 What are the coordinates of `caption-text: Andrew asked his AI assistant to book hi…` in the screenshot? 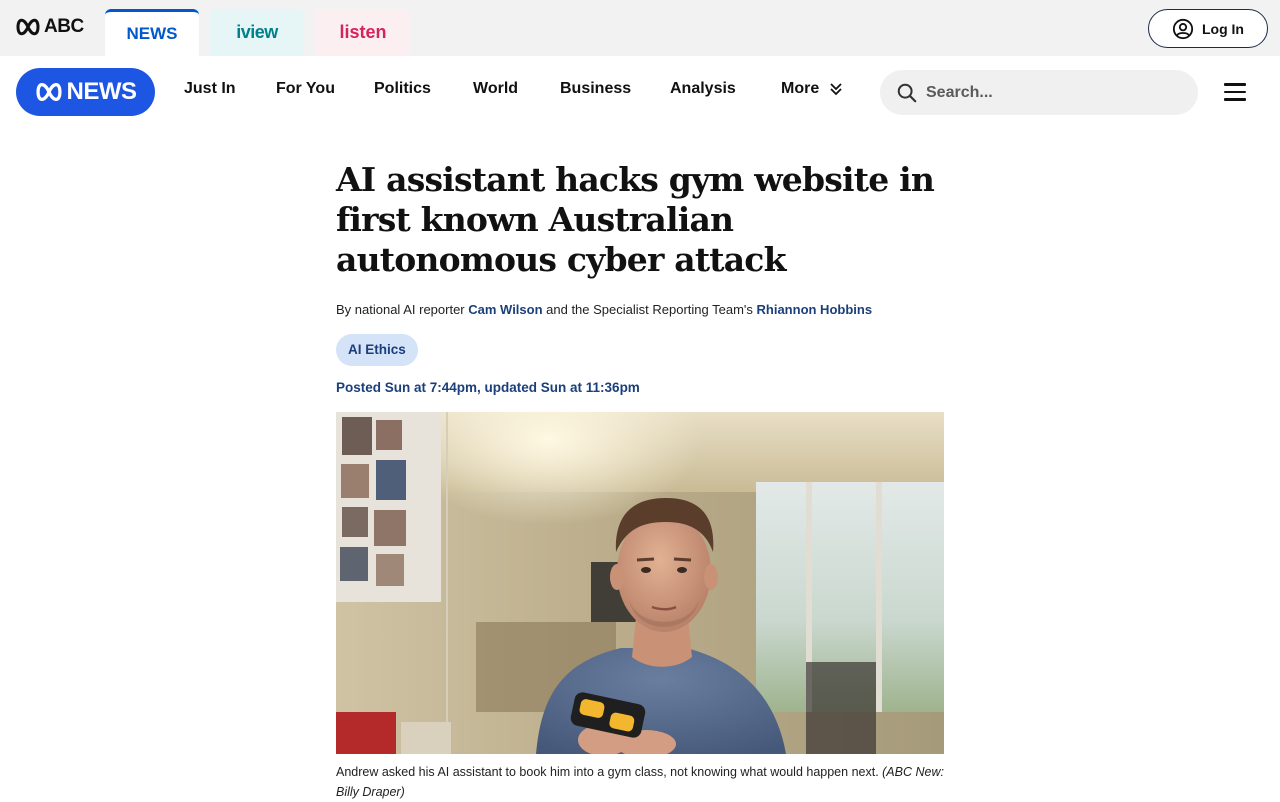 It's located at (609, 772).